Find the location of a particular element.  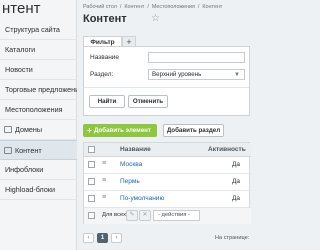

column-header-name: Название is located at coordinates (135, 149).